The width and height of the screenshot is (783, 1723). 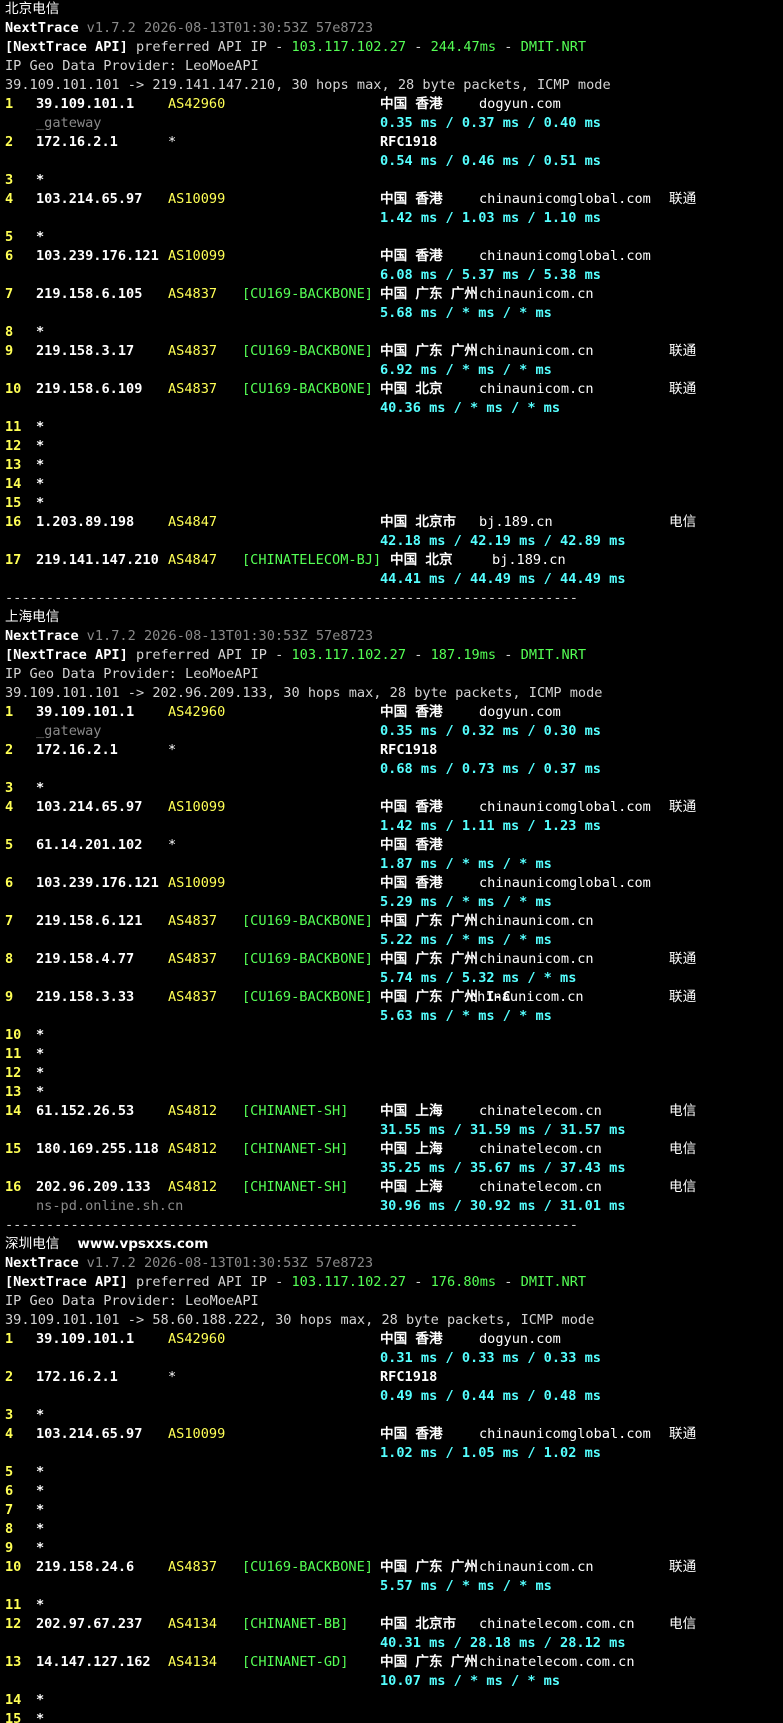 I want to click on hop-number: 13, so click(x=13, y=1092).